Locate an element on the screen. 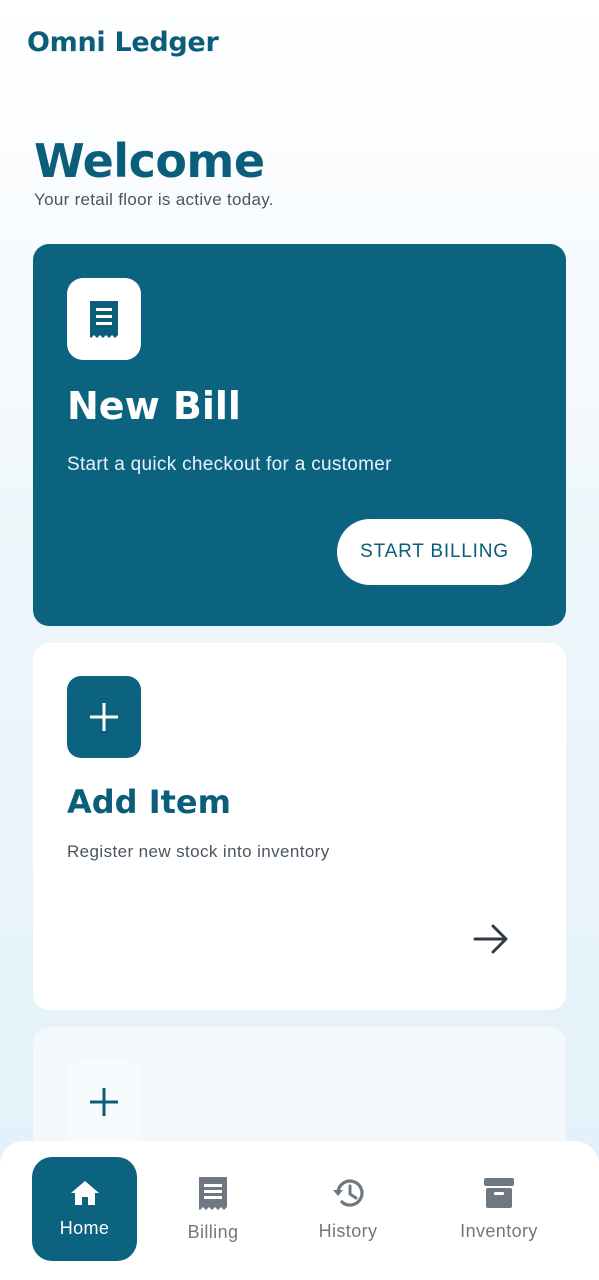 This screenshot has width=599, height=1280. archive-box-icon is located at coordinates (499, 1192).